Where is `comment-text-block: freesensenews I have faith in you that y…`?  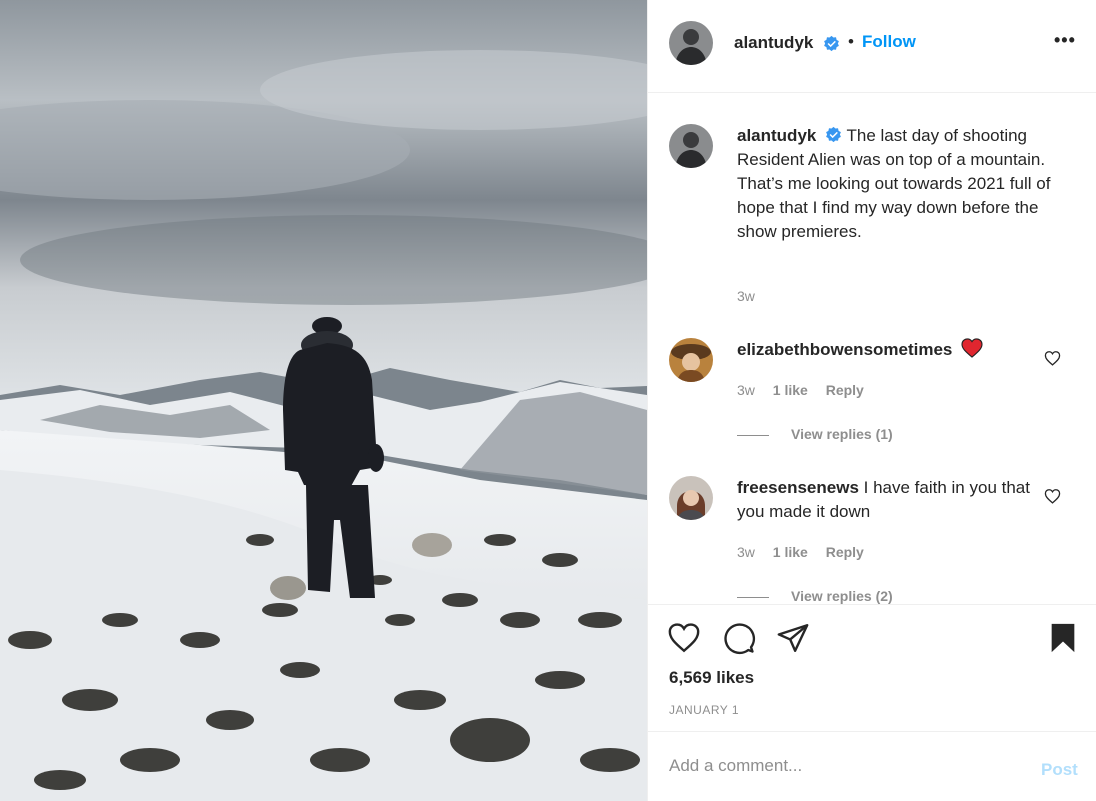 comment-text-block: freesensenews I have faith in you that y… is located at coordinates (887, 500).